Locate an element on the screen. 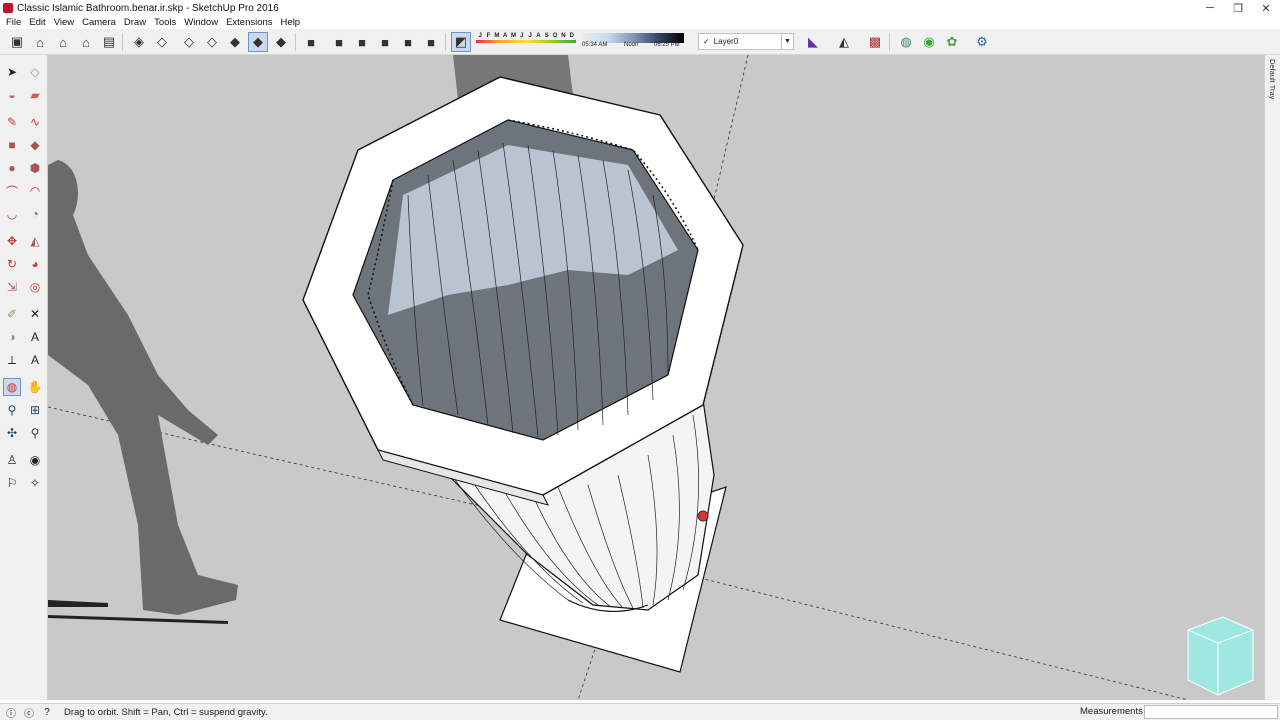  menu-help: Help is located at coordinates (291, 22).